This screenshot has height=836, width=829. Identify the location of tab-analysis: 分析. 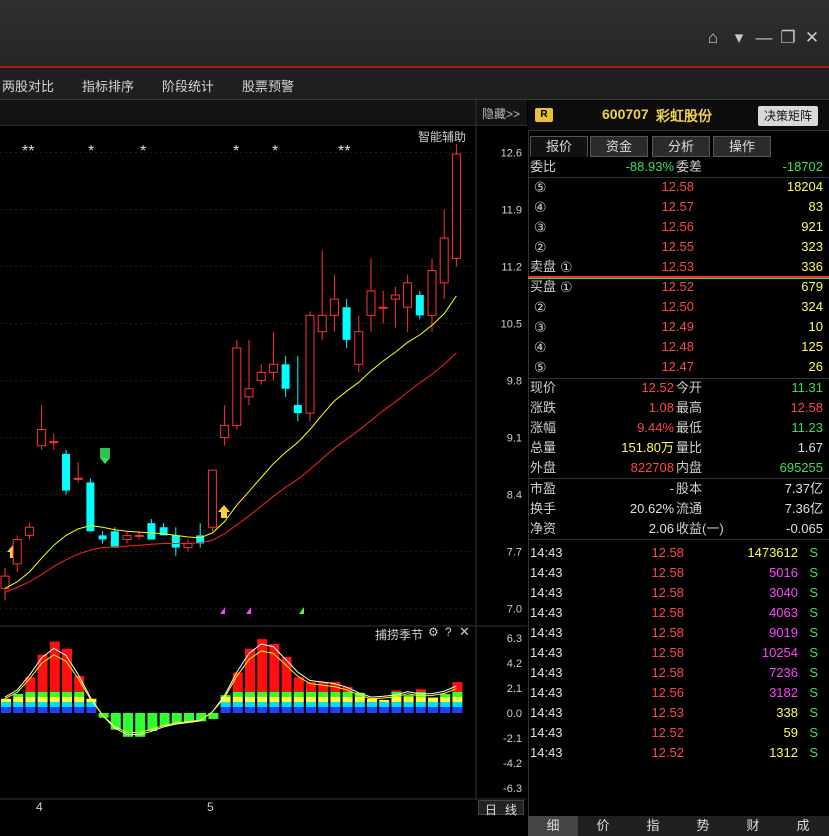
(681, 146).